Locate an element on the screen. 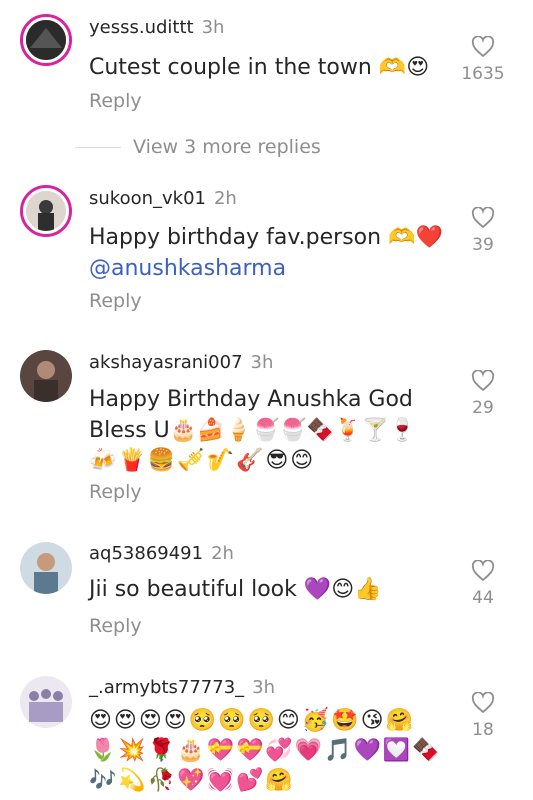 The image size is (533, 800). like-button: 1635 is located at coordinates (483, 60).